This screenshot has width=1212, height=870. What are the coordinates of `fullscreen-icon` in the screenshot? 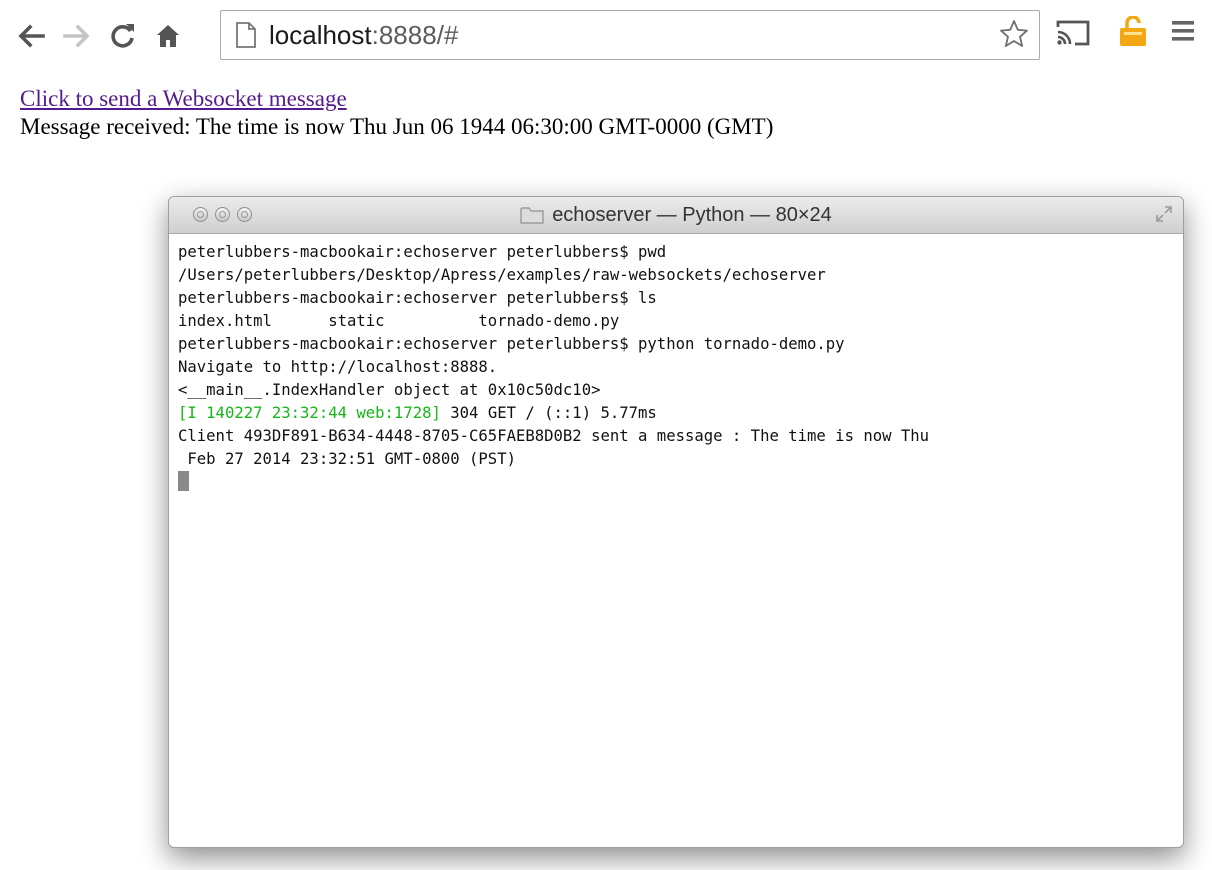 It's located at (1164, 214).